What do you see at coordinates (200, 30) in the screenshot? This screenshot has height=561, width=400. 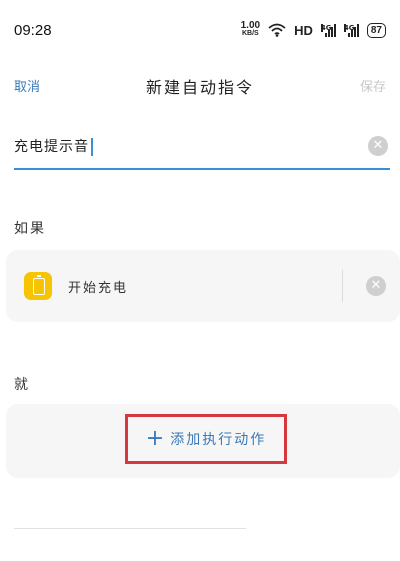 I see `status-bar: 09:28 1.00 KB/S HD 4G 4G 87` at bounding box center [200, 30].